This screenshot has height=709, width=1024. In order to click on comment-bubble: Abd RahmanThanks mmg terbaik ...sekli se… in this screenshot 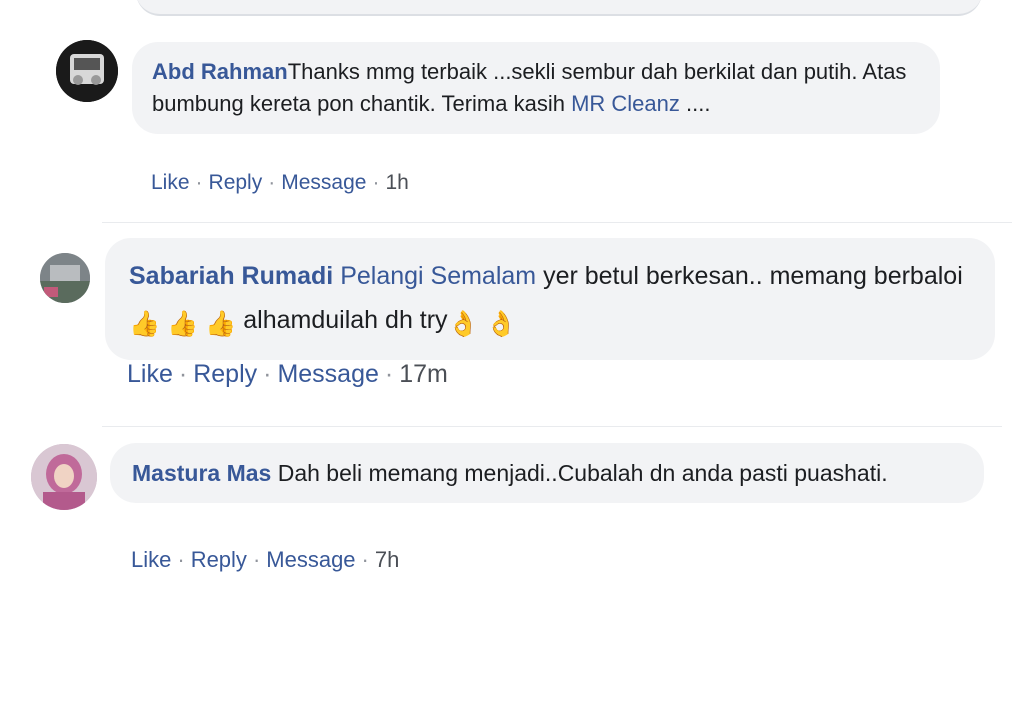, I will do `click(536, 88)`.